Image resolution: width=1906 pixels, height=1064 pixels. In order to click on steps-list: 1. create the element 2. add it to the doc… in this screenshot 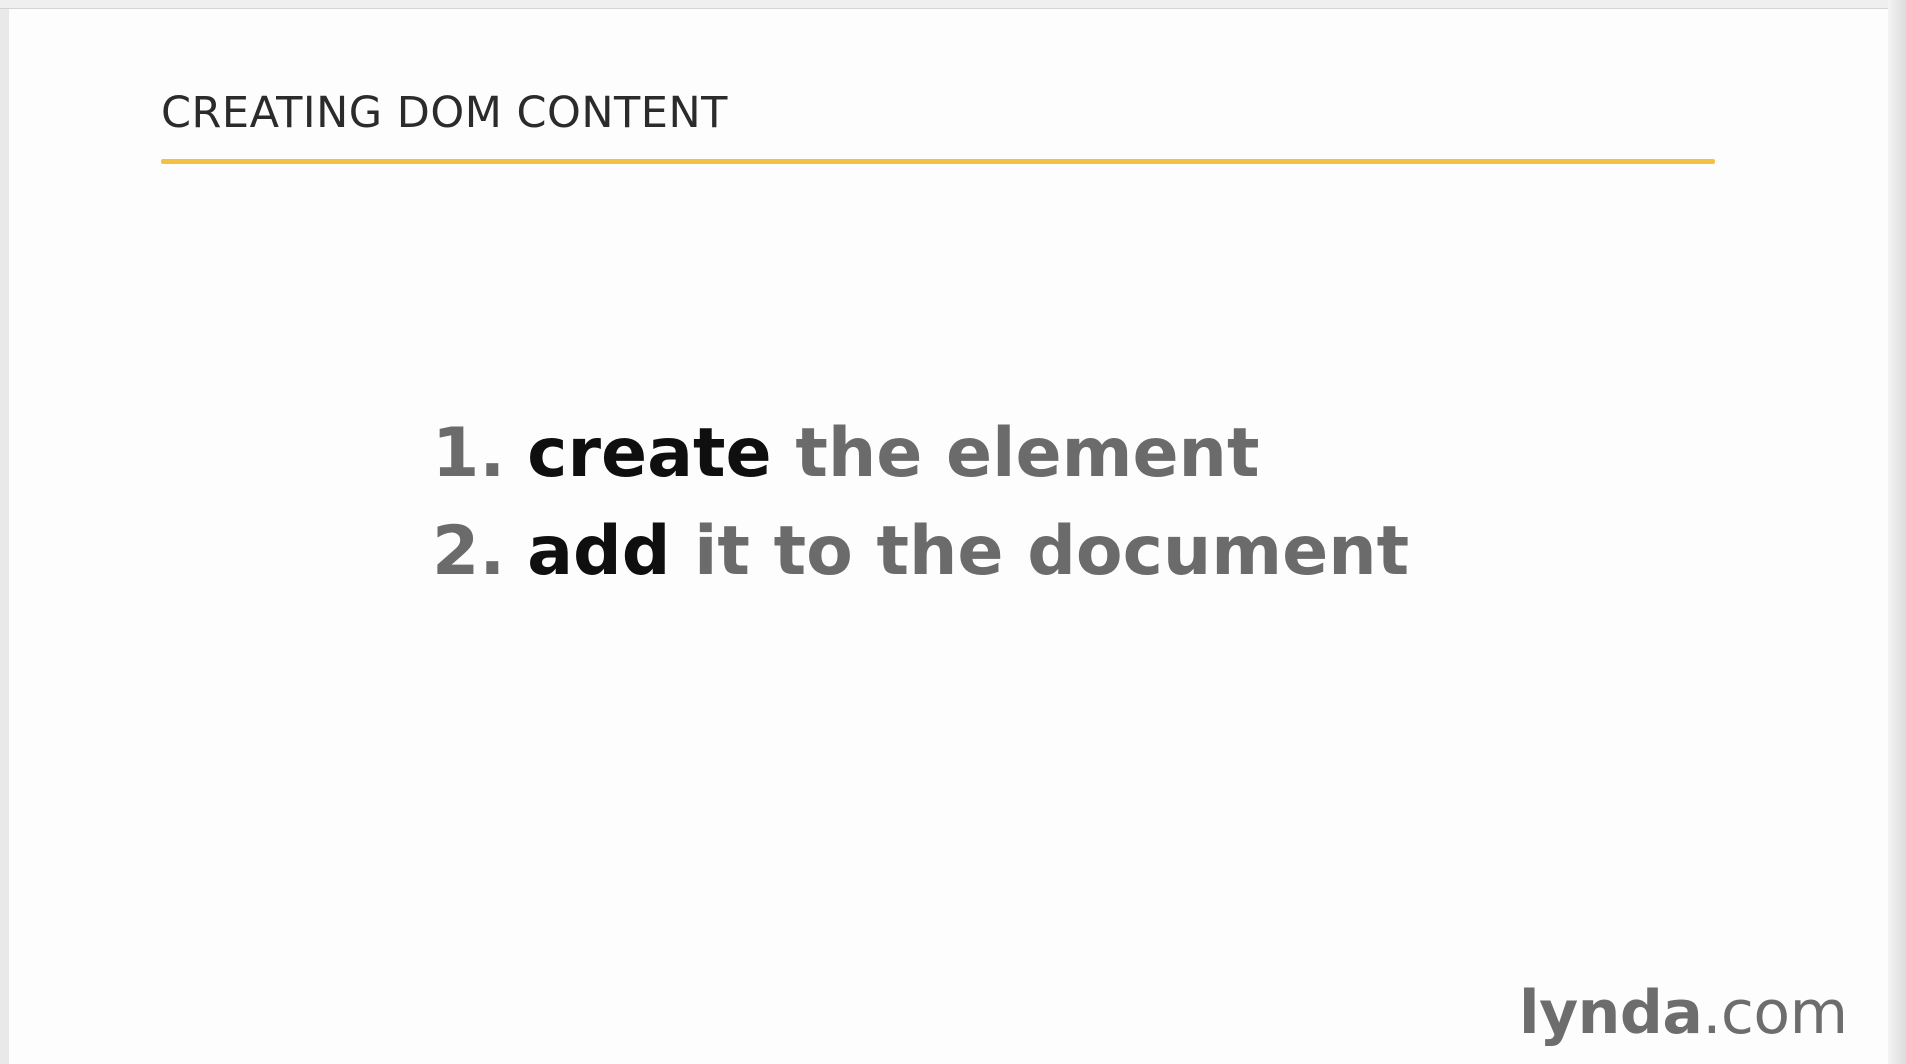, I will do `click(920, 503)`.